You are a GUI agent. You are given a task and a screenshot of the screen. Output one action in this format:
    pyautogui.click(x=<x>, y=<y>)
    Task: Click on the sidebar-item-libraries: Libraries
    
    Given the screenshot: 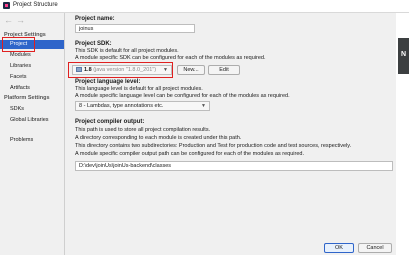 What is the action you would take?
    pyautogui.click(x=32, y=66)
    